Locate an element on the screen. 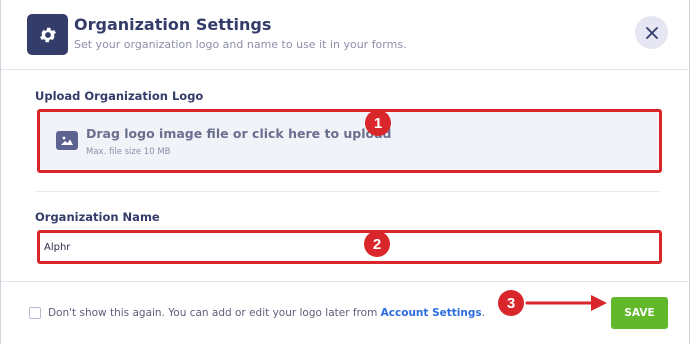 Image resolution: width=690 pixels, height=344 pixels. modal-title: Organization Settings is located at coordinates (173, 24).